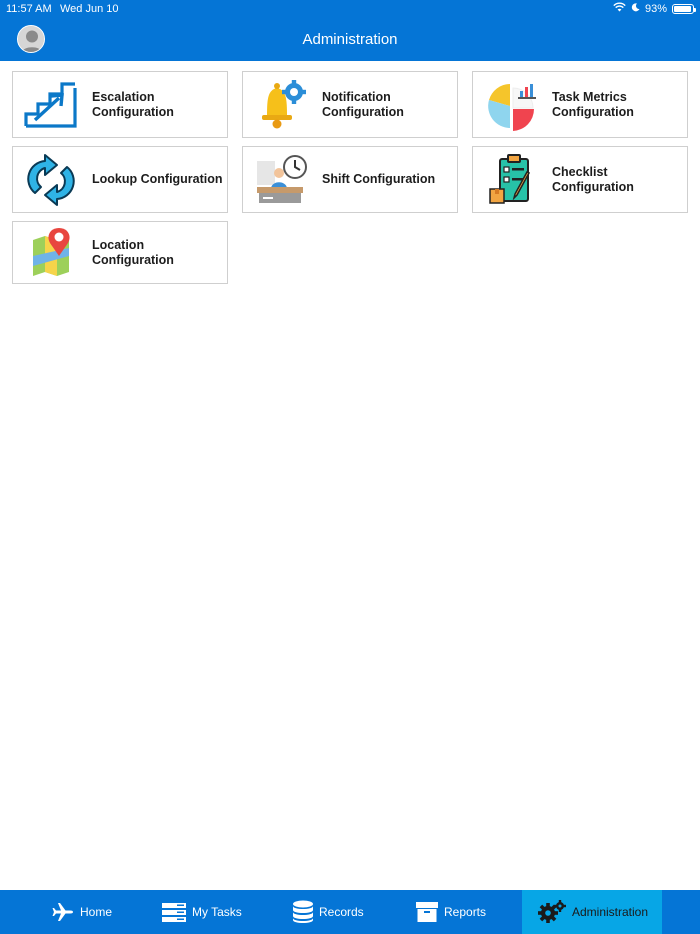 Image resolution: width=700 pixels, height=934 pixels. What do you see at coordinates (157, 179) in the screenshot?
I see `tile-label: Lookup Configuration` at bounding box center [157, 179].